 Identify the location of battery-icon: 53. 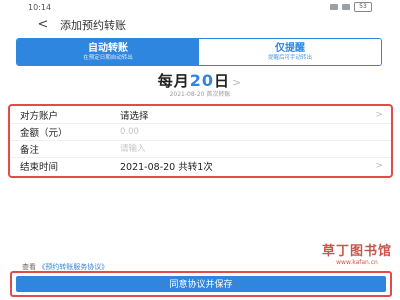
(363, 7).